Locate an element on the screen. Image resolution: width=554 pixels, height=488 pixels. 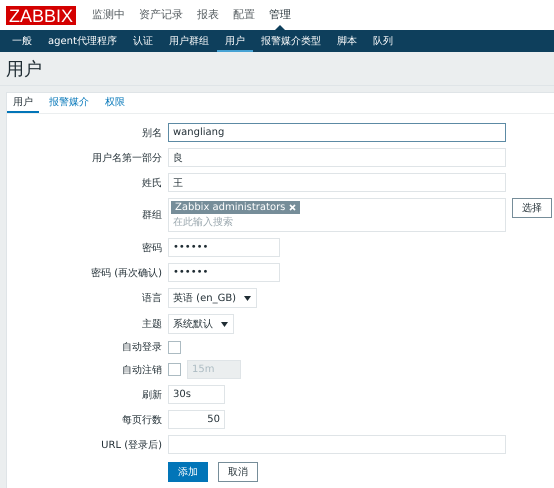
page-title: 用户 is located at coordinates (24, 69).